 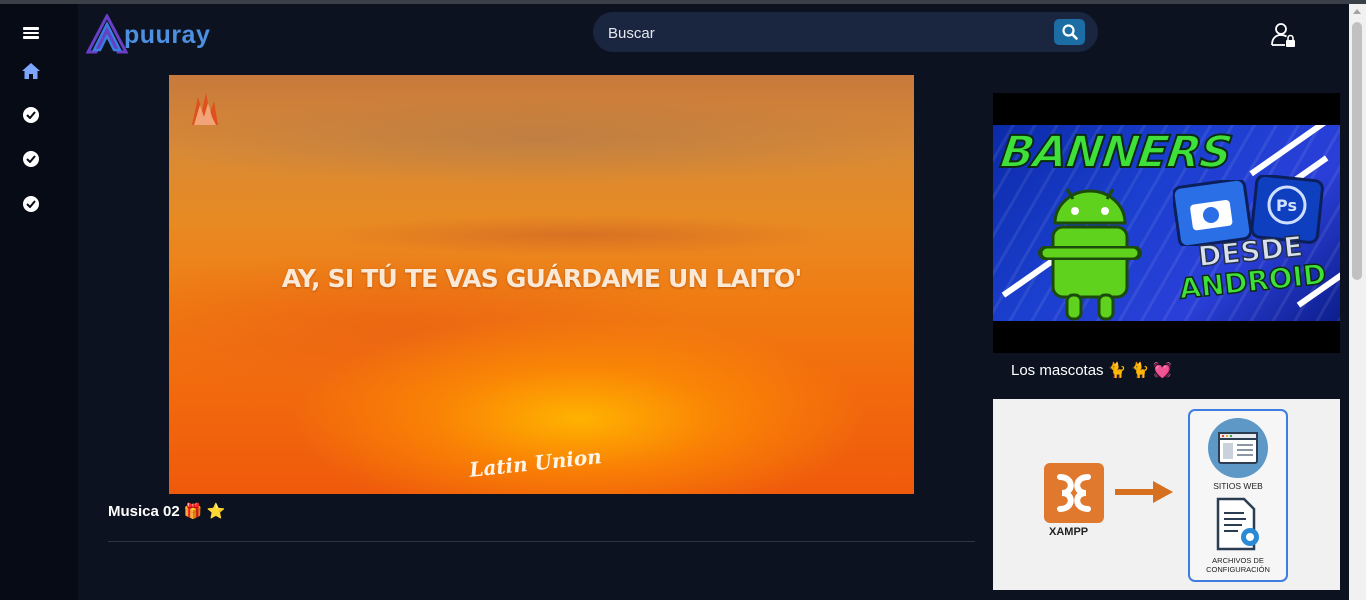 What do you see at coordinates (1069, 532) in the screenshot?
I see `xampp-label: XAMPP` at bounding box center [1069, 532].